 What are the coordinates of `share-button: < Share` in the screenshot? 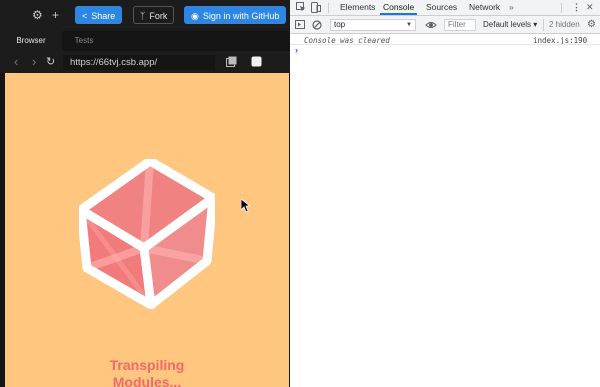 It's located at (99, 15).